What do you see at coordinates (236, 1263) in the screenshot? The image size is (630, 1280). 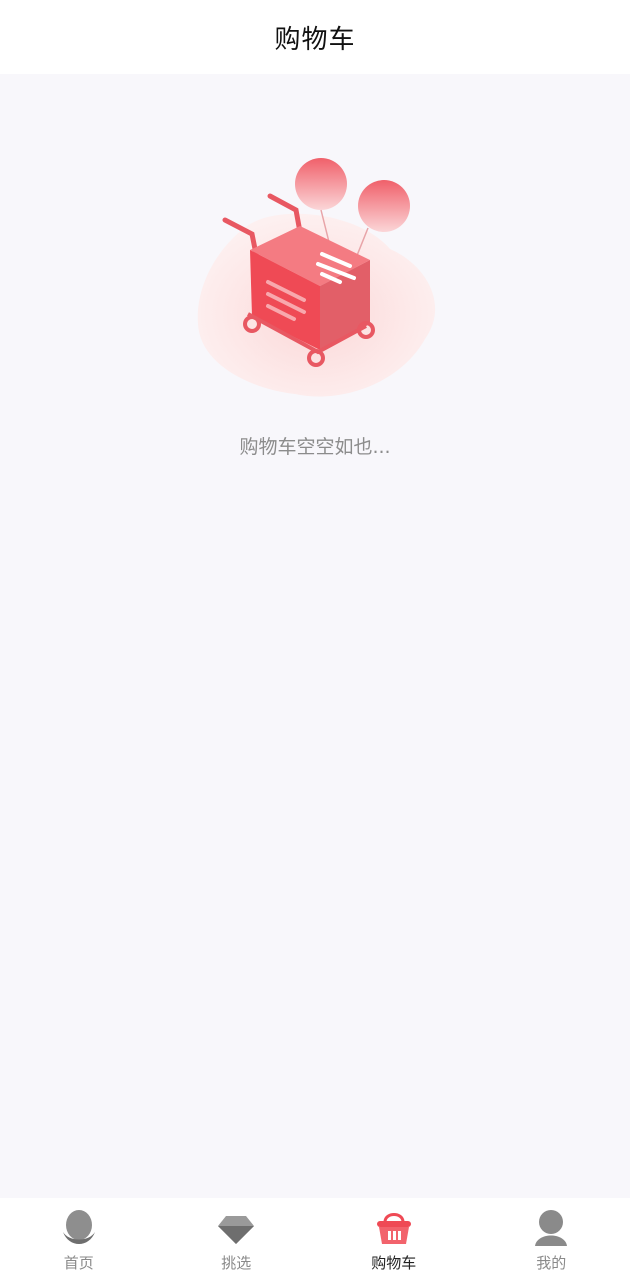 I see `tab-pick-label: 挑选` at bounding box center [236, 1263].